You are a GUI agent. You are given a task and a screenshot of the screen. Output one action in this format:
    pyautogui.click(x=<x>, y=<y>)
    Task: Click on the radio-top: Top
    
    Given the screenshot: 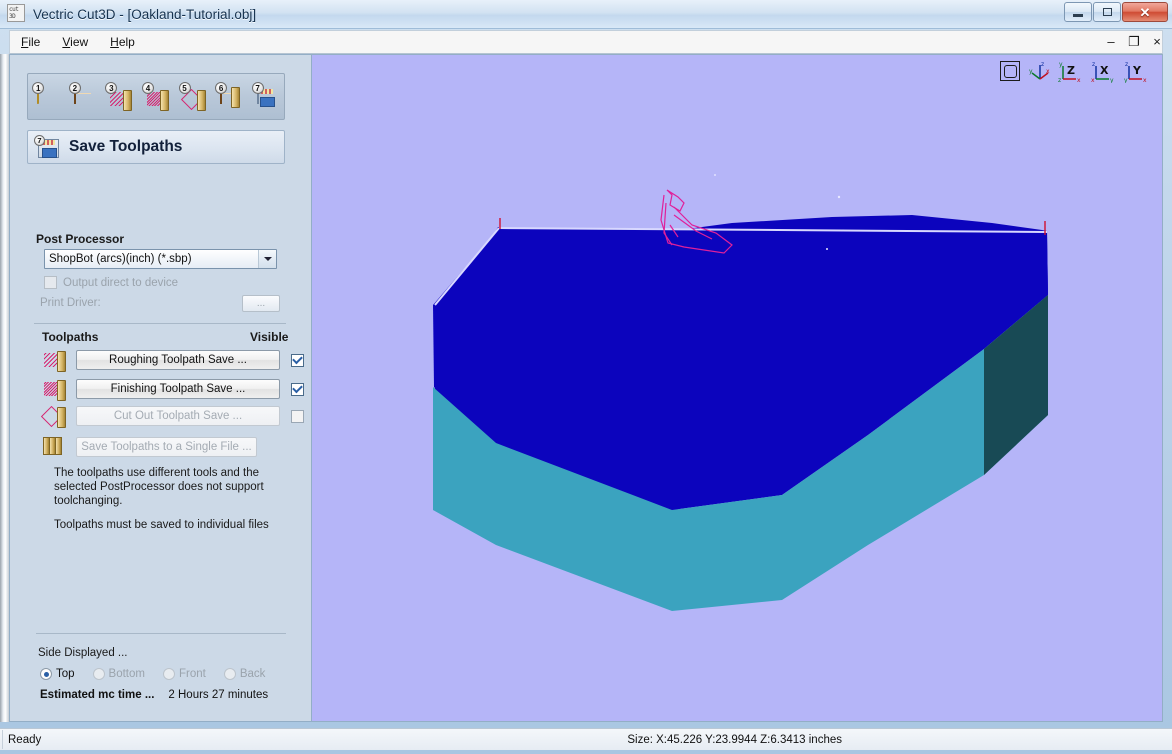 What is the action you would take?
    pyautogui.click(x=57, y=674)
    